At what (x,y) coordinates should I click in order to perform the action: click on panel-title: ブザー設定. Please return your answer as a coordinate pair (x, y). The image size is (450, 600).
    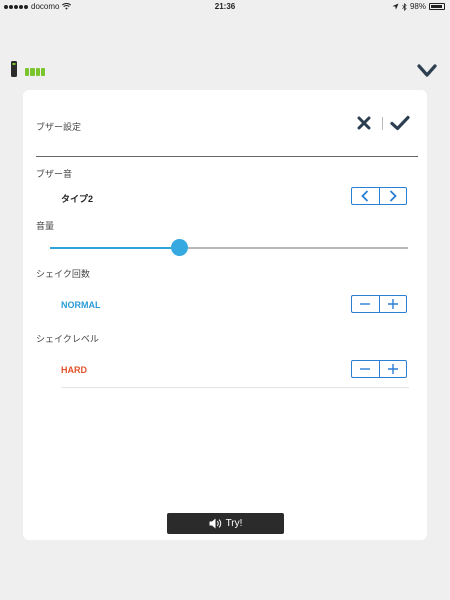
    Looking at the image, I should click on (59, 127).